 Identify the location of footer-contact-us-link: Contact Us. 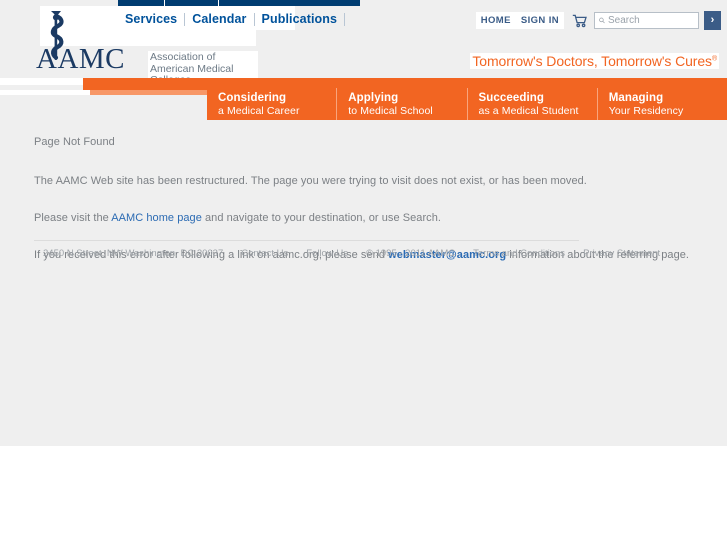
(264, 253).